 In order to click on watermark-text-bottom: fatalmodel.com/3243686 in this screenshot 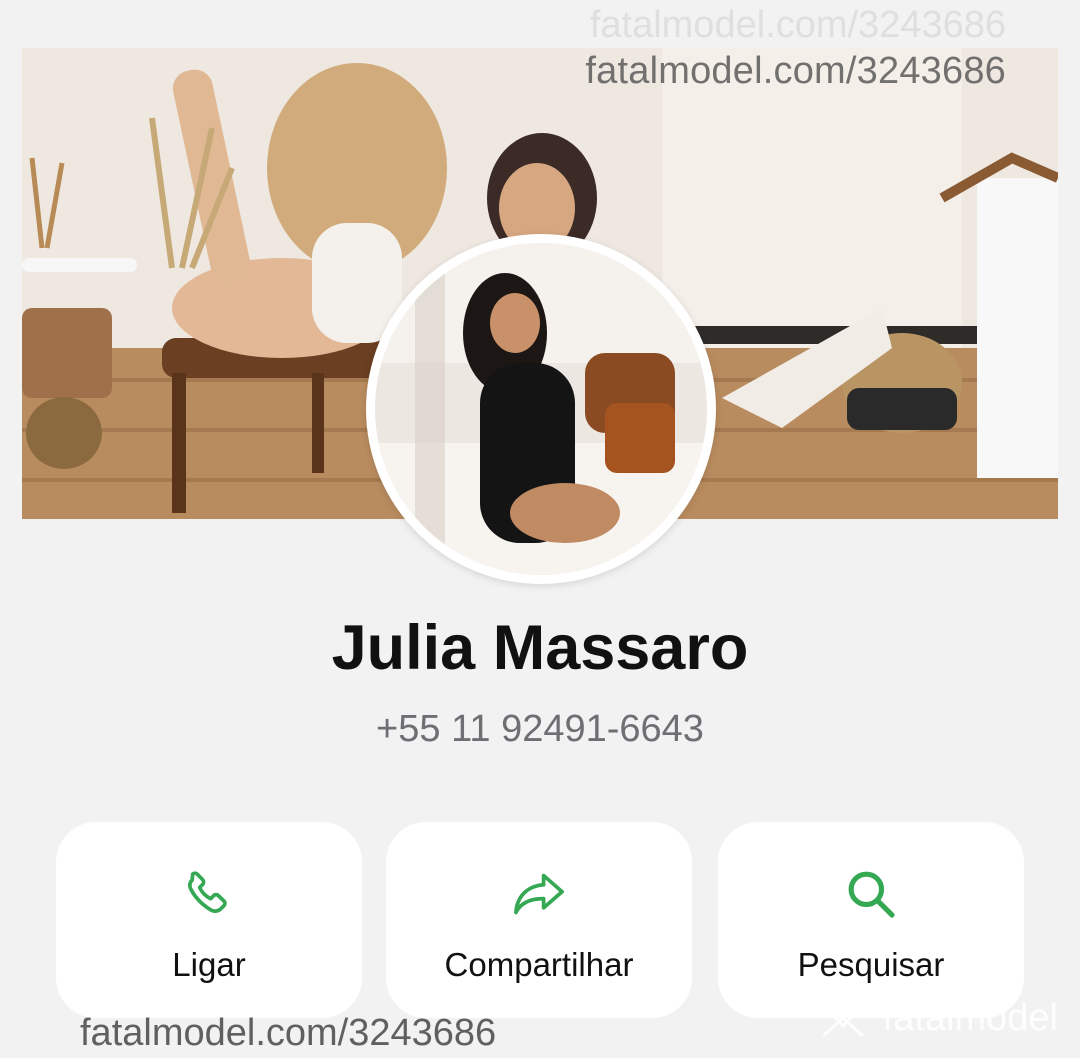, I will do `click(288, 1033)`.